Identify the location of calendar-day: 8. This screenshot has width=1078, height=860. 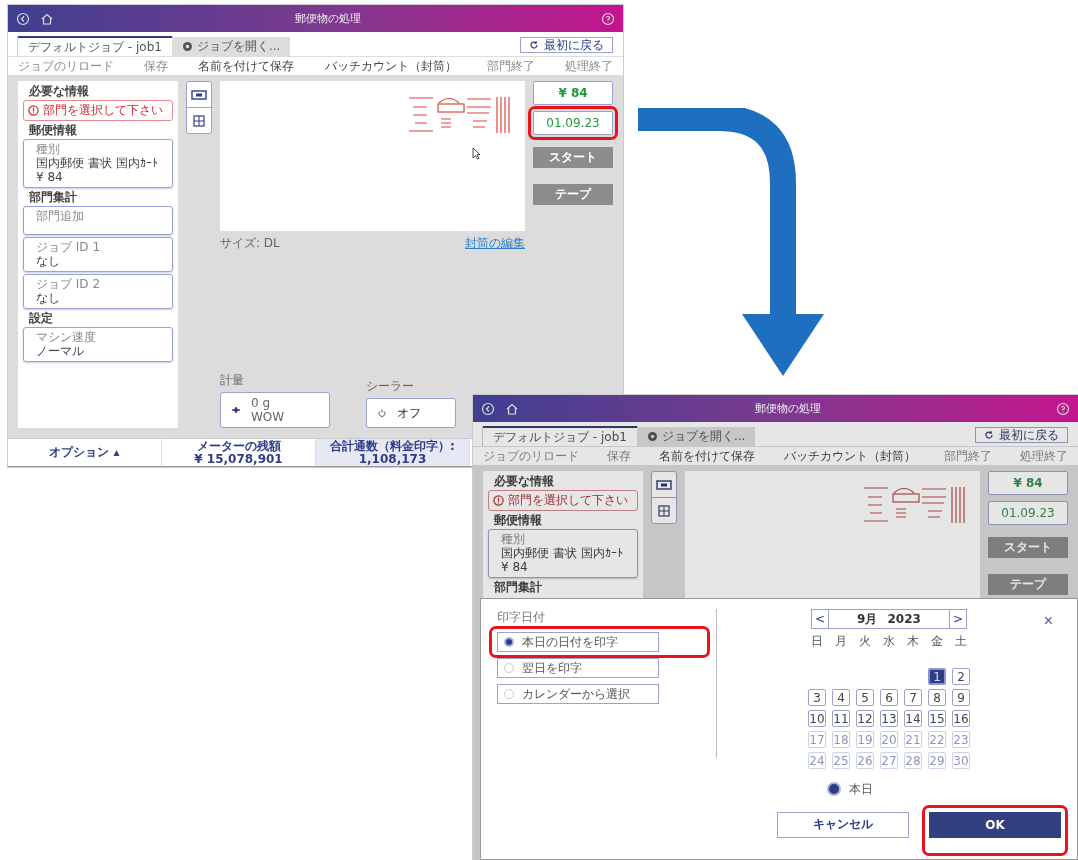
(937, 697).